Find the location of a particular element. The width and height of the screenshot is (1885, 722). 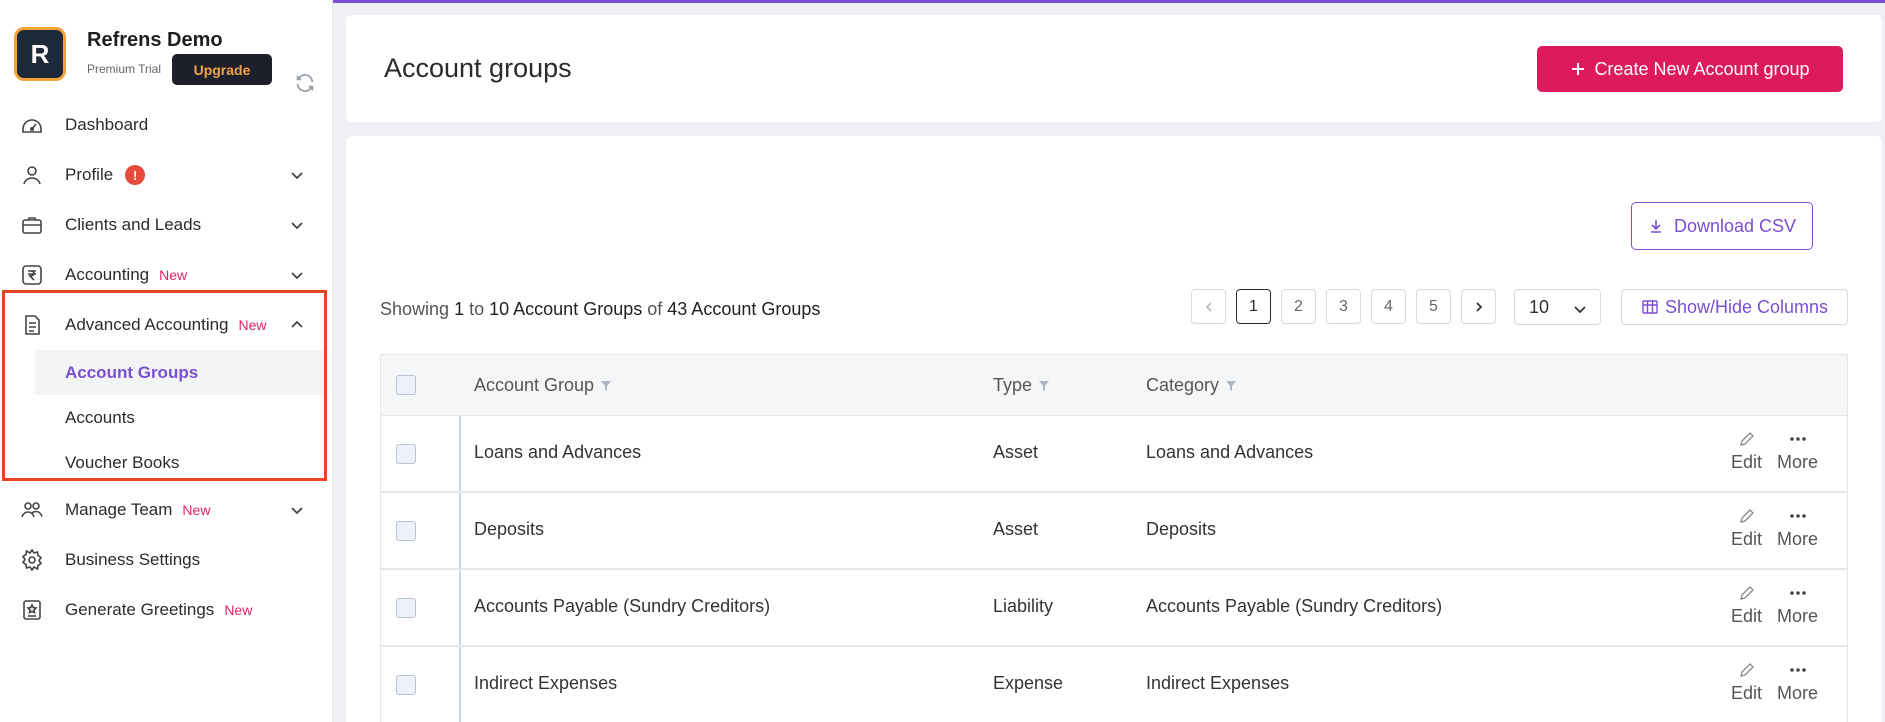

sidebar-item-manage-team: Manage Team New is located at coordinates (166, 510).